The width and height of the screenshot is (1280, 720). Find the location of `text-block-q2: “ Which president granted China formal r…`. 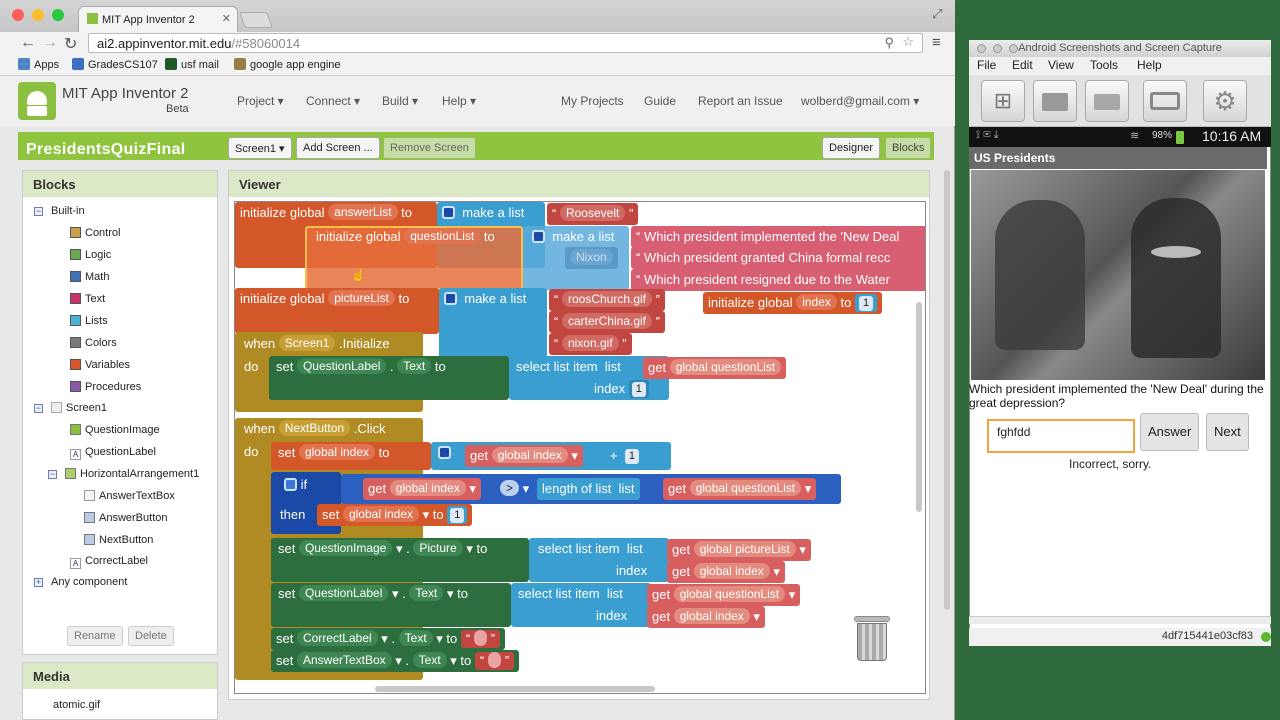

text-block-q2: “ Which president granted China formal r… is located at coordinates (778, 258).